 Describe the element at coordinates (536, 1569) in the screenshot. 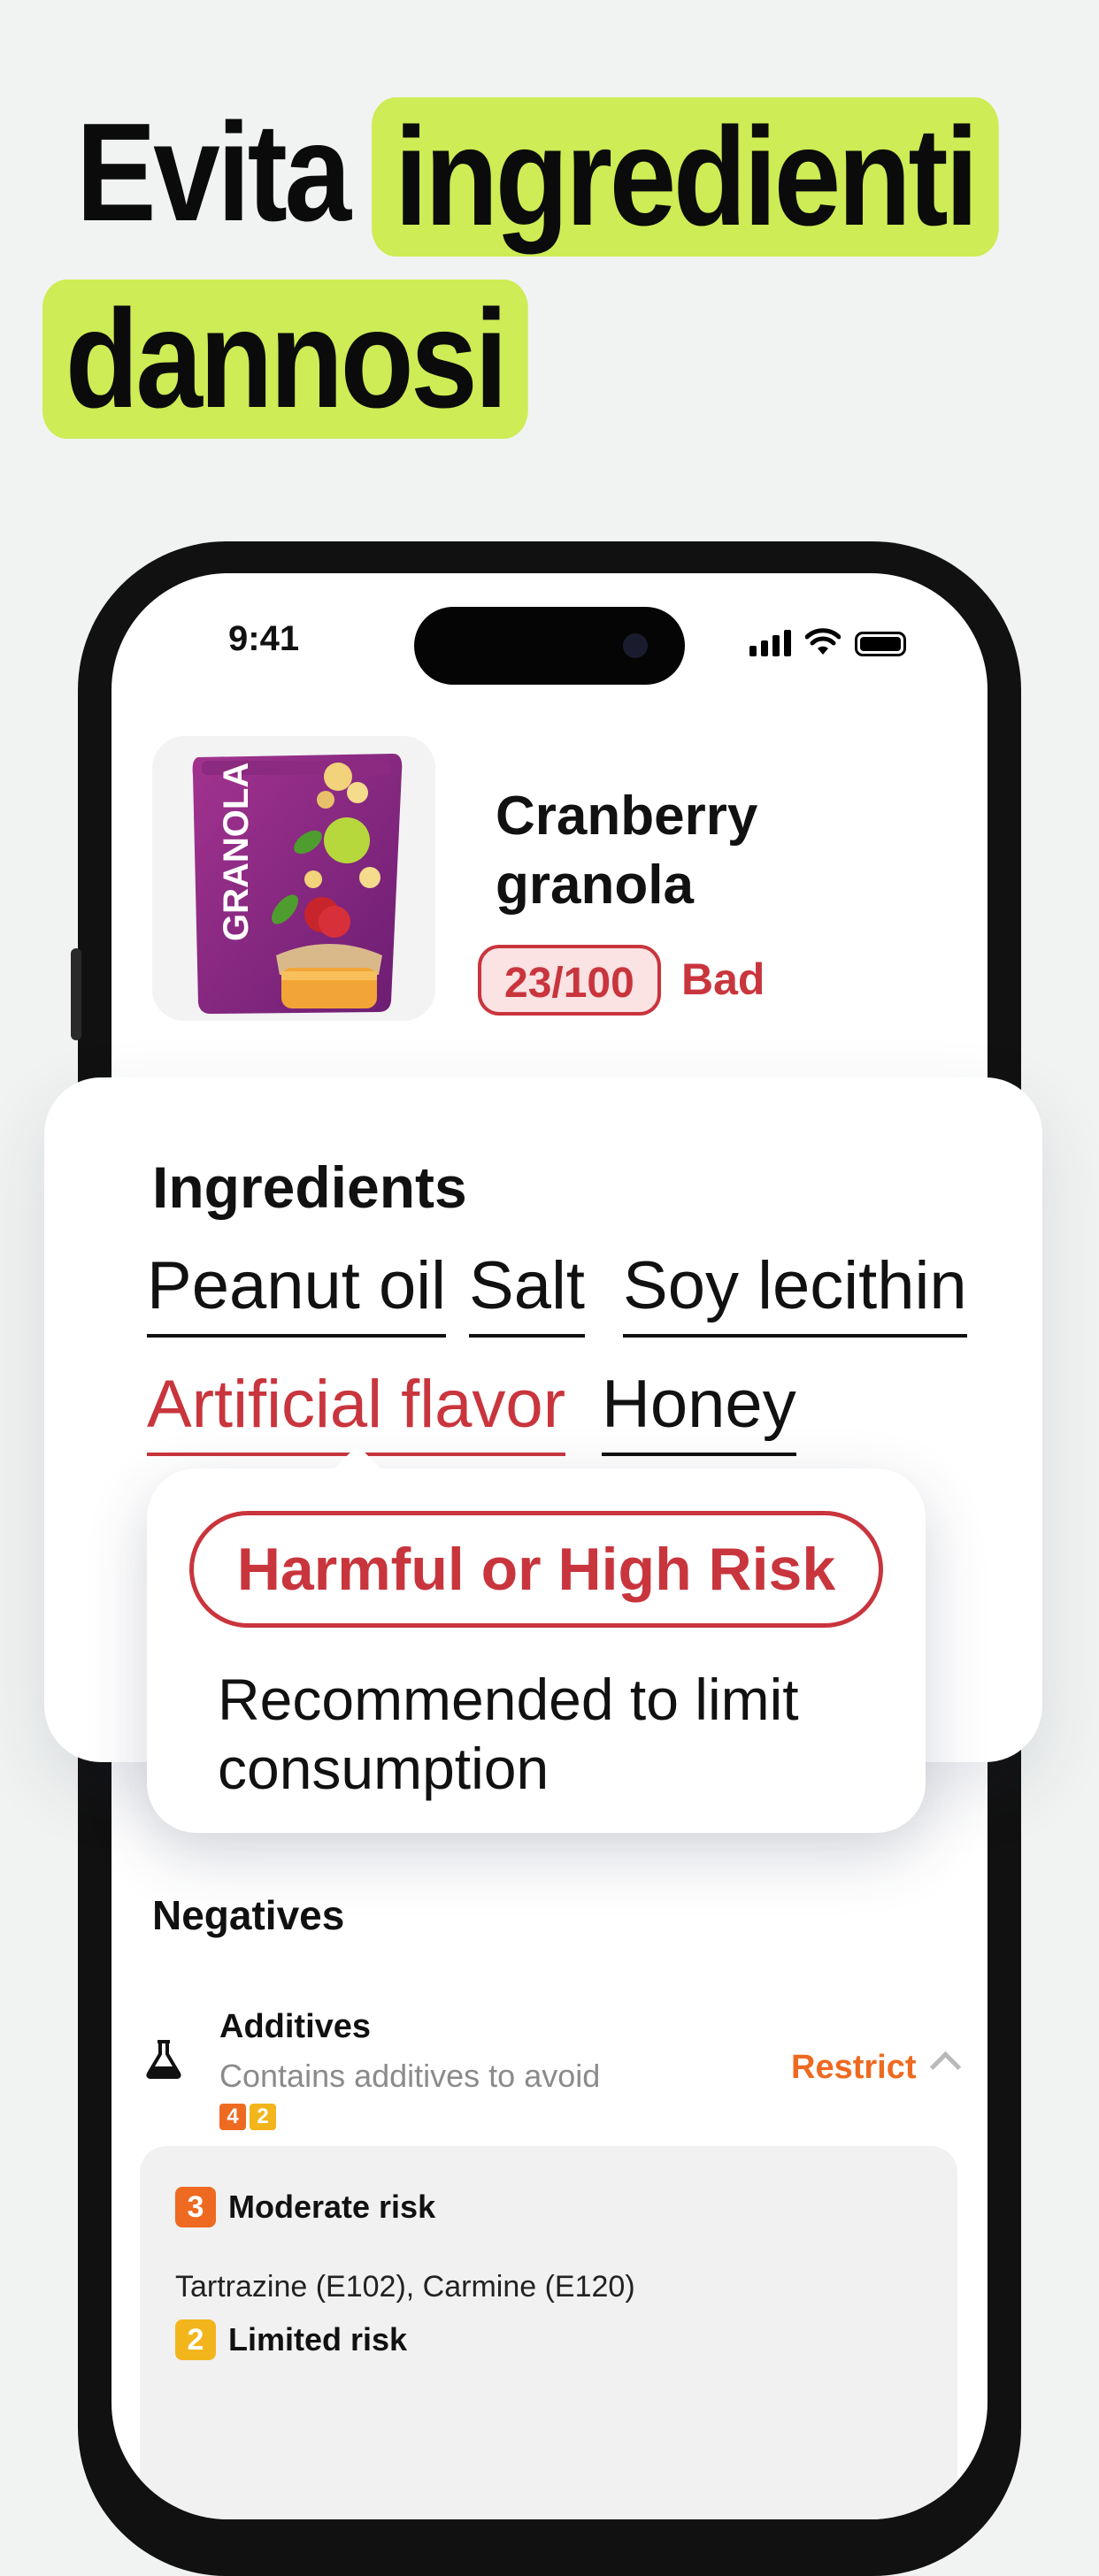

I see `risk-level-pill: Harmful or High Risk` at that location.